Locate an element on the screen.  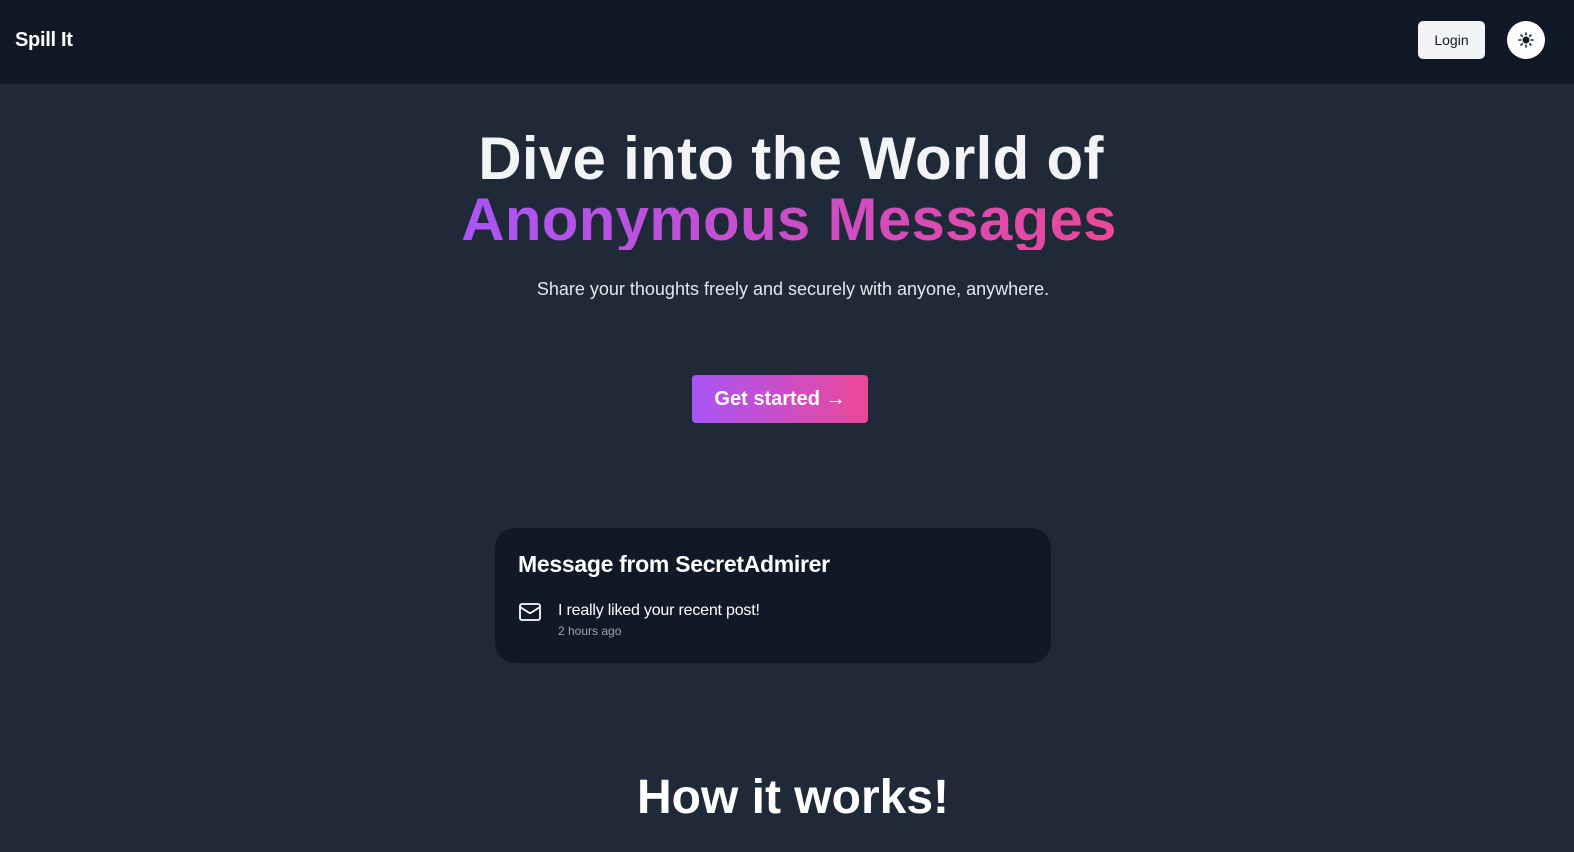
hero-title-gradient-line: Anonymous Messages is located at coordinates (787, 219).